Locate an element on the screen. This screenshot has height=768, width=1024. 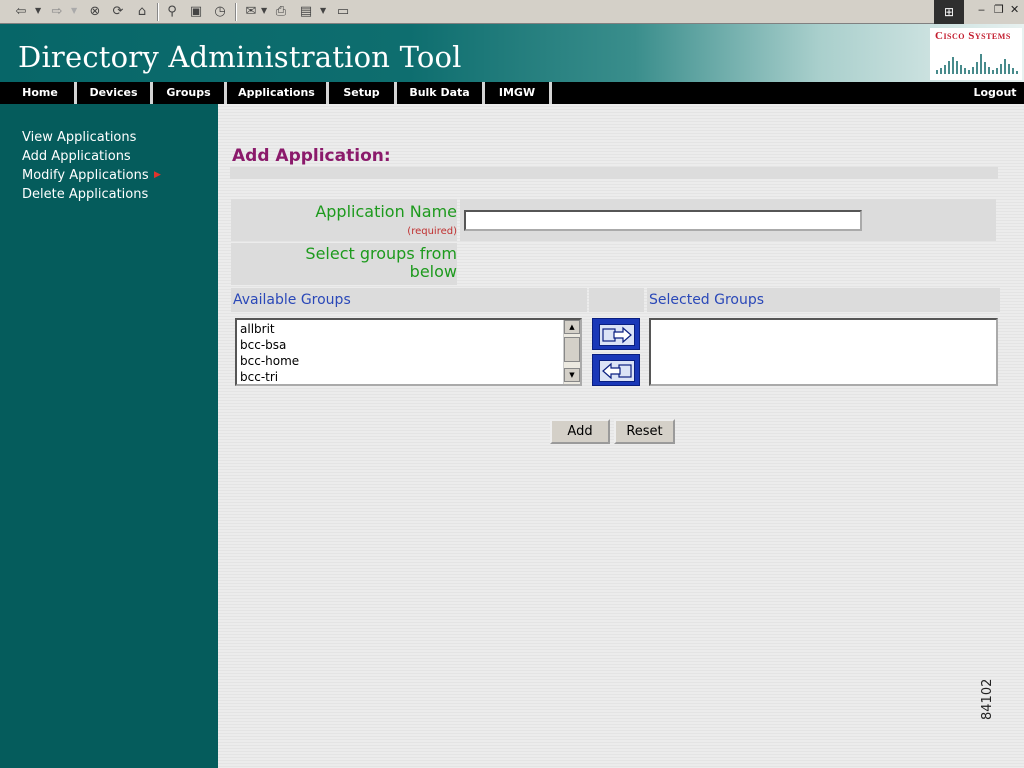
scroll-thumb is located at coordinates (572, 349).